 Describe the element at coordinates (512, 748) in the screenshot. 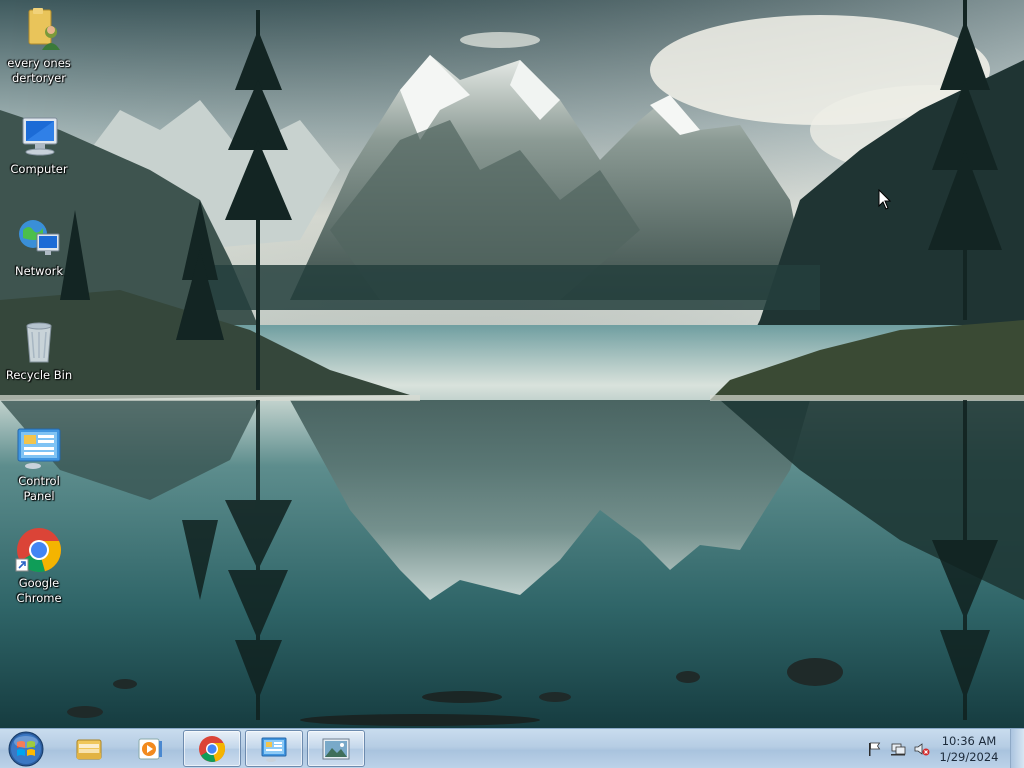

I see `taskbar: 10:36 AM 1/29/2024` at that location.